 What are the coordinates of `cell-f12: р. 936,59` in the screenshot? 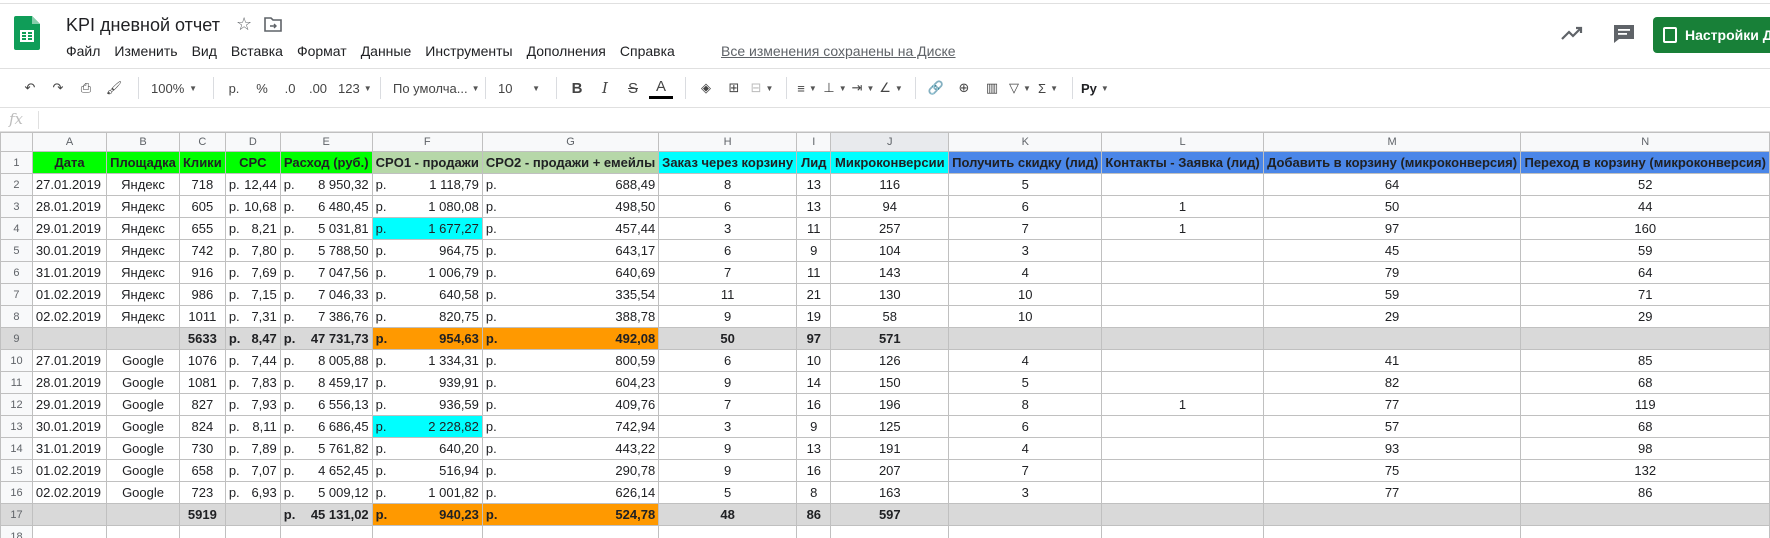 It's located at (427, 404).